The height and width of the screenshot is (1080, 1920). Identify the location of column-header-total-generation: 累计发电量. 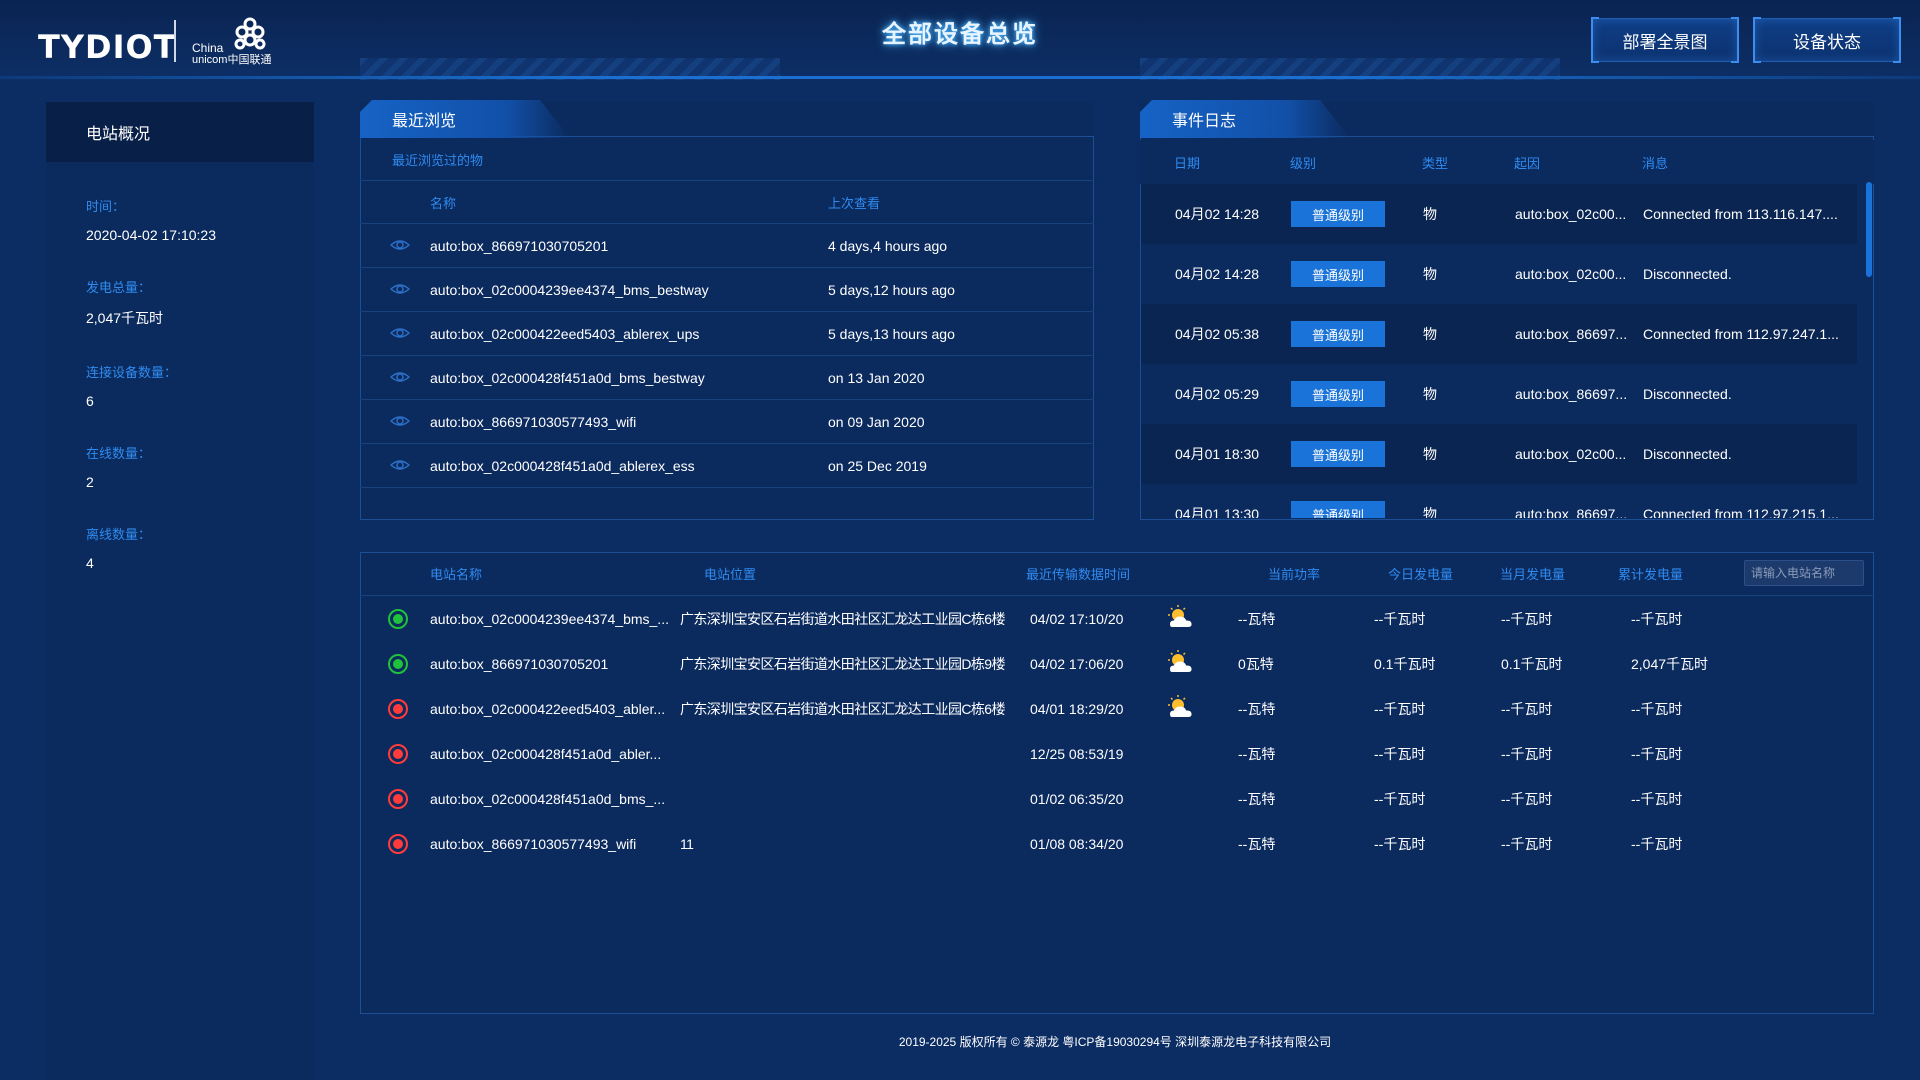
(1651, 574).